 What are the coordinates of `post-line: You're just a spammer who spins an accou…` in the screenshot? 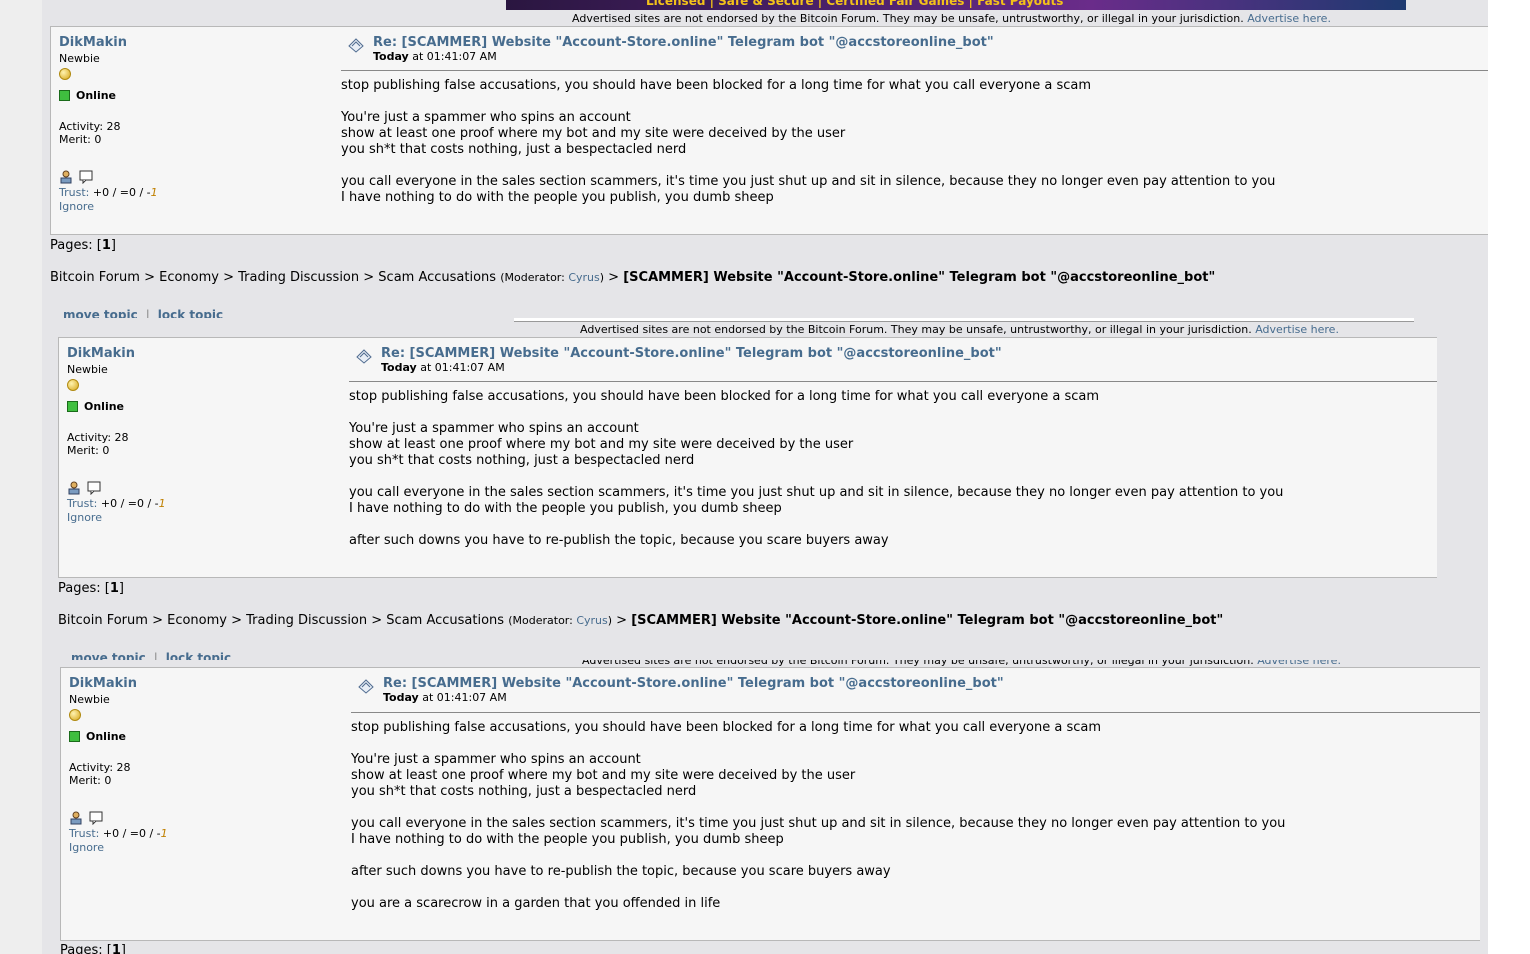 It's located at (496, 759).